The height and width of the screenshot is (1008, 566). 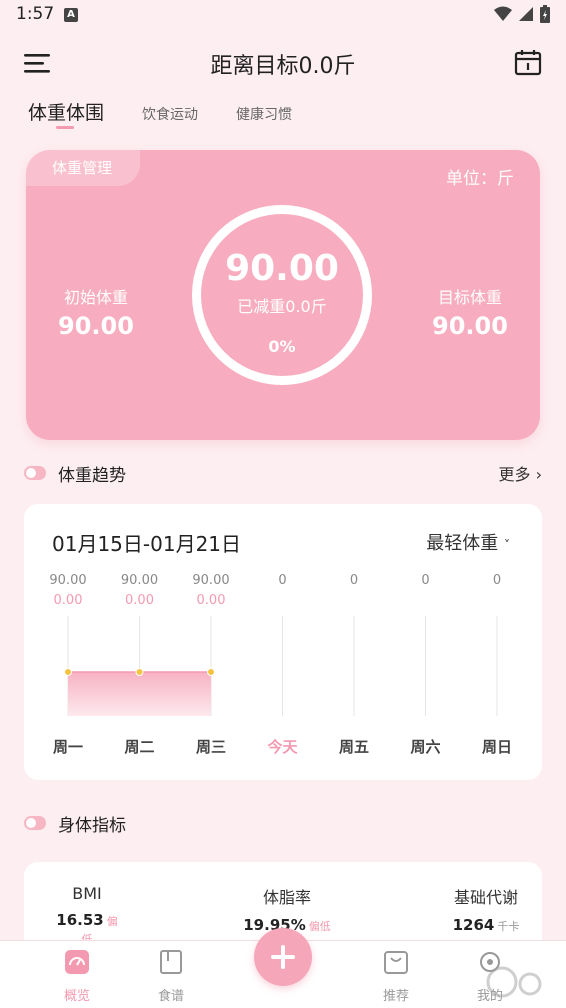 What do you see at coordinates (283, 824) in the screenshot?
I see `indicators-section-header: 身体指标` at bounding box center [283, 824].